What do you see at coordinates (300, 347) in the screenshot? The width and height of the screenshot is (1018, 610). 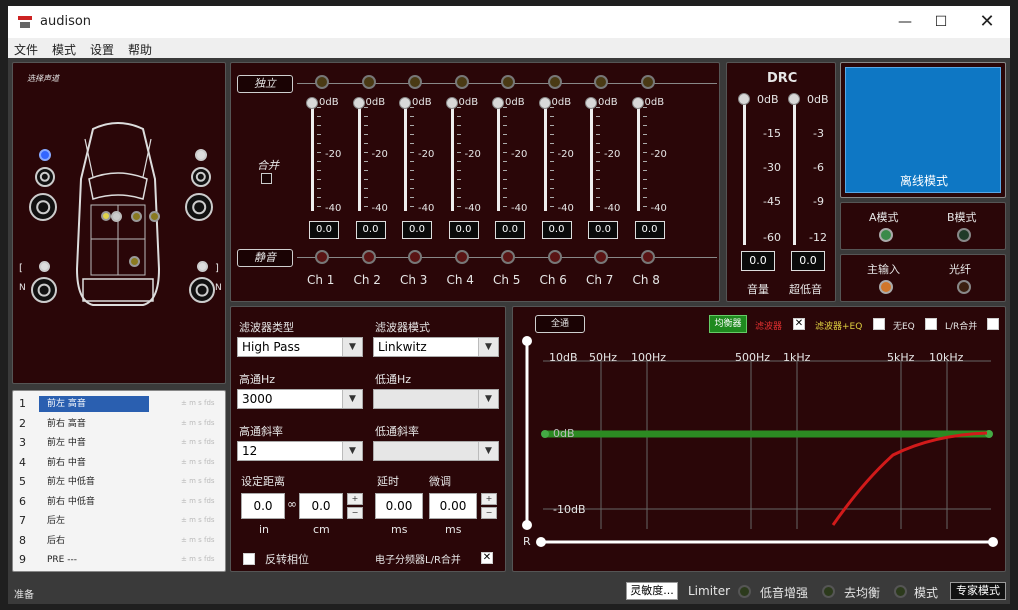 I see `filter-type-select: High Pass ▼` at bounding box center [300, 347].